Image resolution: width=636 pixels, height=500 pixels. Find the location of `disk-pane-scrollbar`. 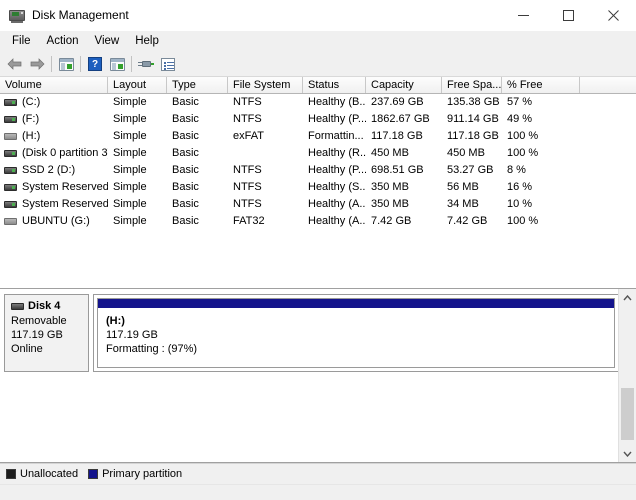

disk-pane-scrollbar is located at coordinates (627, 375).